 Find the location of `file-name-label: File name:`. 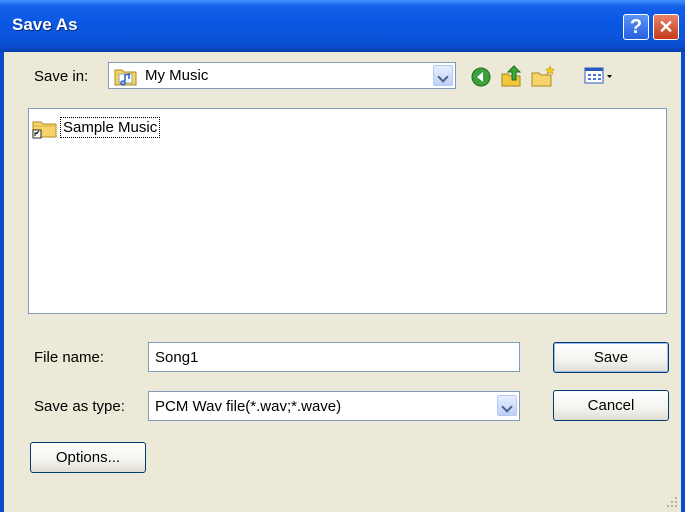

file-name-label: File name: is located at coordinates (69, 357).